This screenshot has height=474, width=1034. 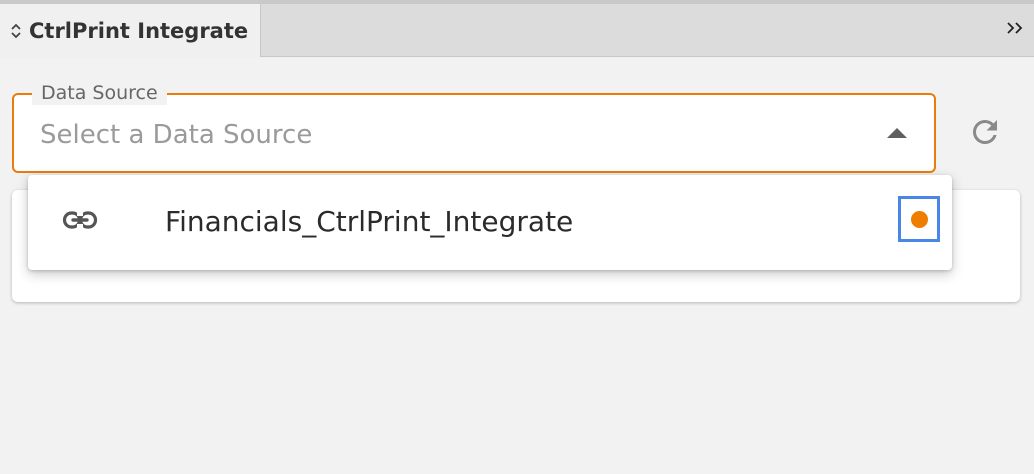 What do you see at coordinates (176, 135) in the screenshot?
I see `data-source-placeholder: Select a Data Source` at bounding box center [176, 135].